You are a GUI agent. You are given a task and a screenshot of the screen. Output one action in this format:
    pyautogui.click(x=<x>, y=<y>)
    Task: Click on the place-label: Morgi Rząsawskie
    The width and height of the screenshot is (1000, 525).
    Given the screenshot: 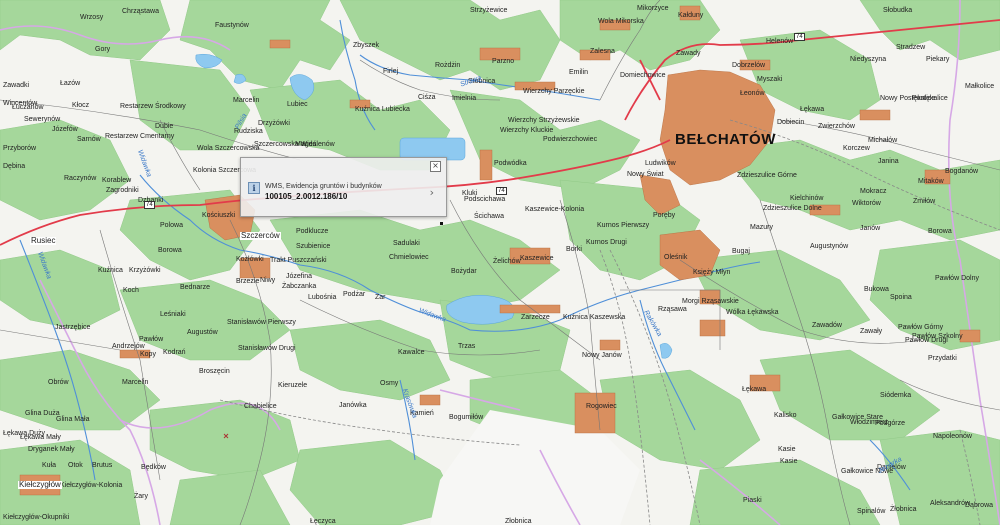 What is the action you would take?
    pyautogui.click(x=710, y=301)
    